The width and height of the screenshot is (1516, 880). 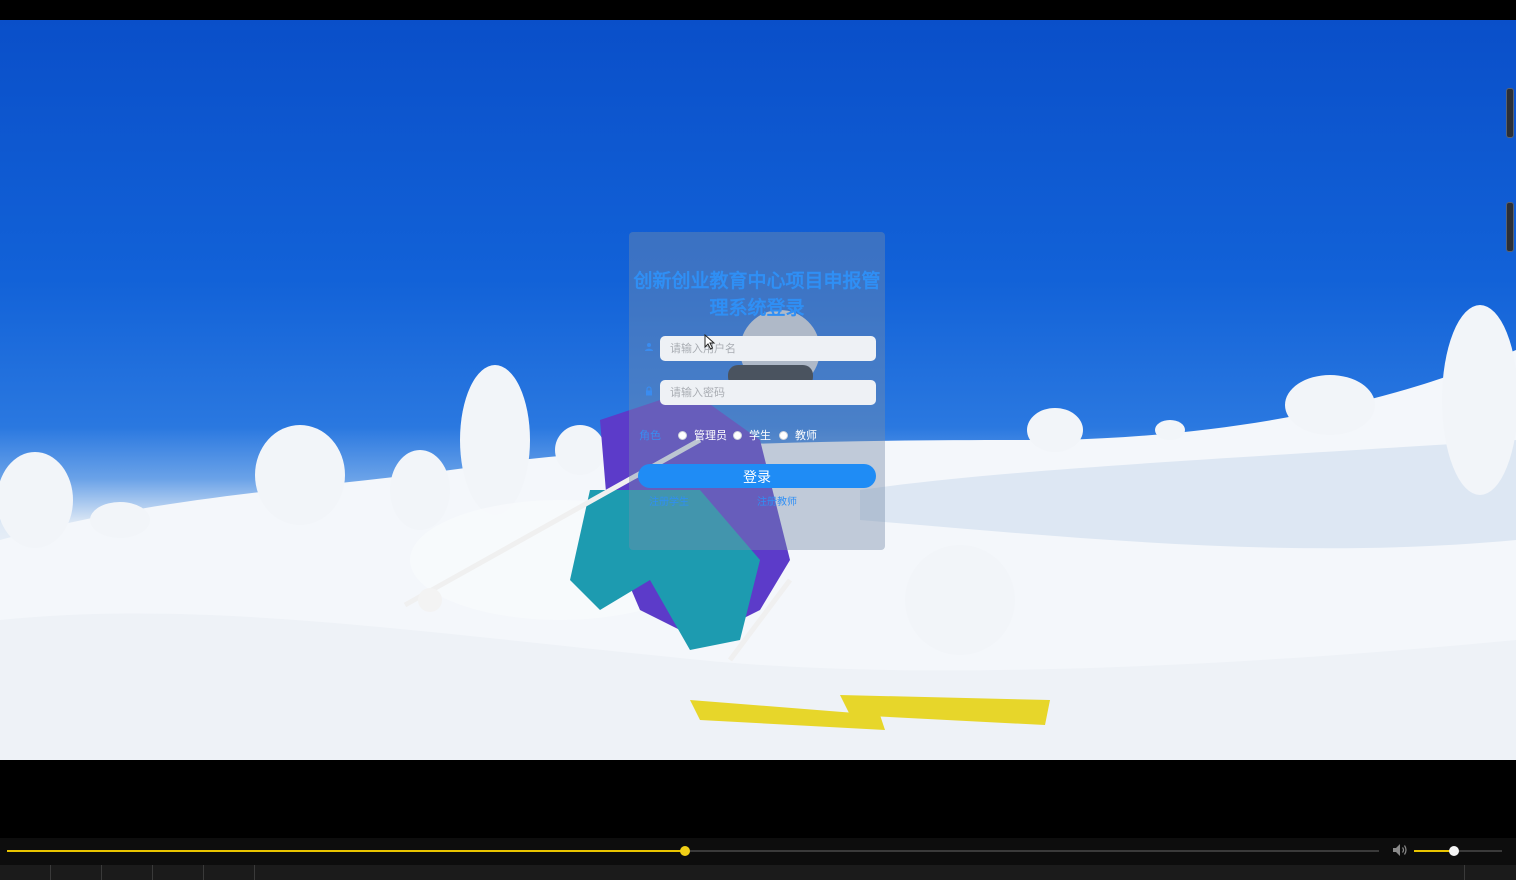 I want to click on progress-fill, so click(x=346, y=851).